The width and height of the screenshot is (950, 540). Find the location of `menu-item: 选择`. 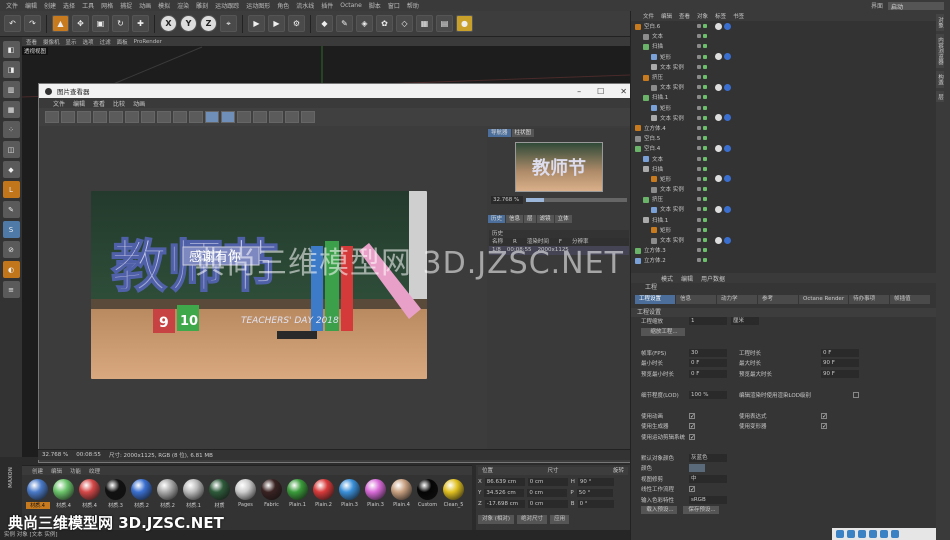

menu-item: 选择 is located at coordinates (69, 5).